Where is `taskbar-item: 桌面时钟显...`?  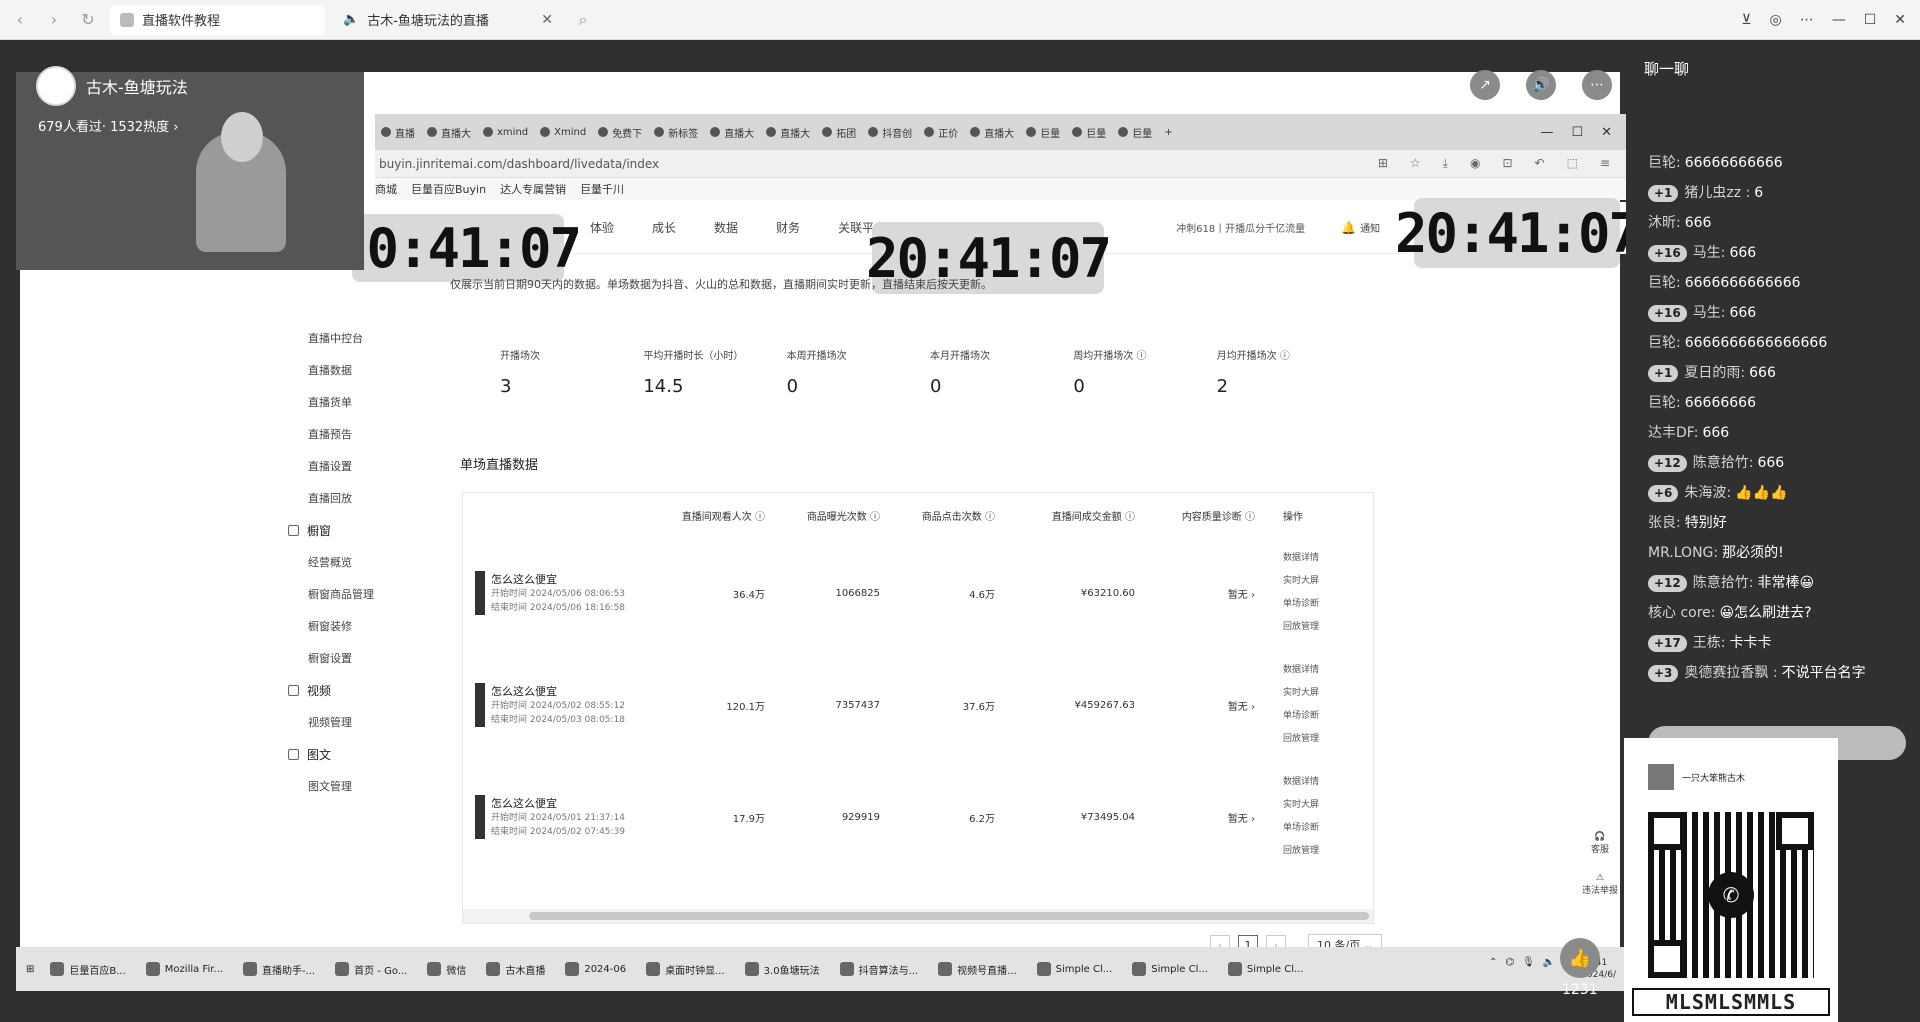
taskbar-item: 桌面时钟显... is located at coordinates (685, 969).